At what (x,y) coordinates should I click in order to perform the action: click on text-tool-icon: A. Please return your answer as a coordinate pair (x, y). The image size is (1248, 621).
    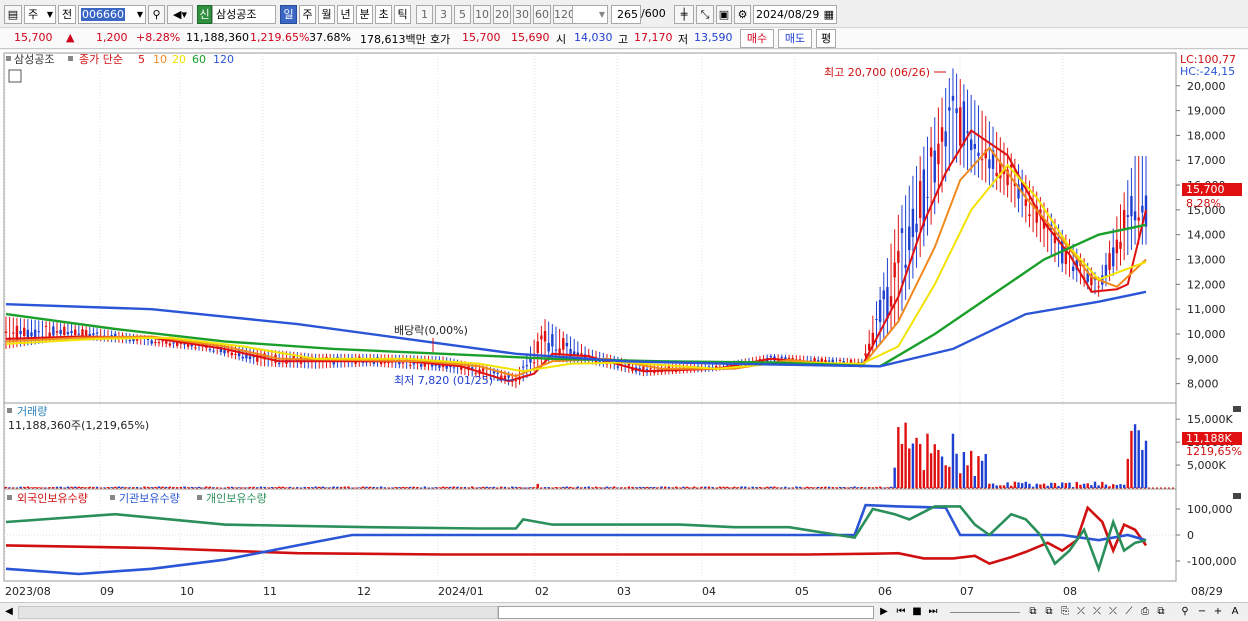
    Looking at the image, I should click on (1235, 612).